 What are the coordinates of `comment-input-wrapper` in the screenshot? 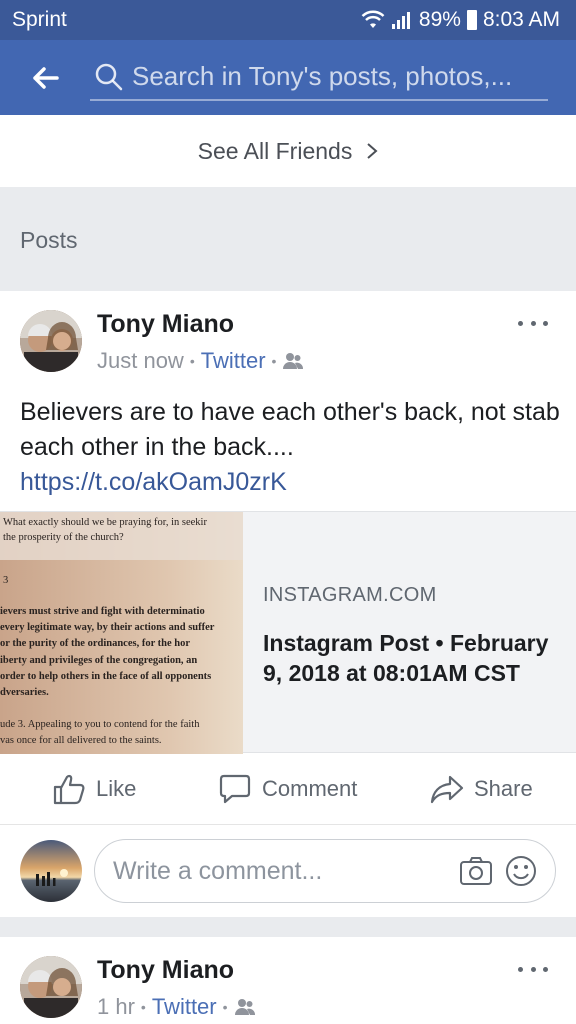 It's located at (325, 871).